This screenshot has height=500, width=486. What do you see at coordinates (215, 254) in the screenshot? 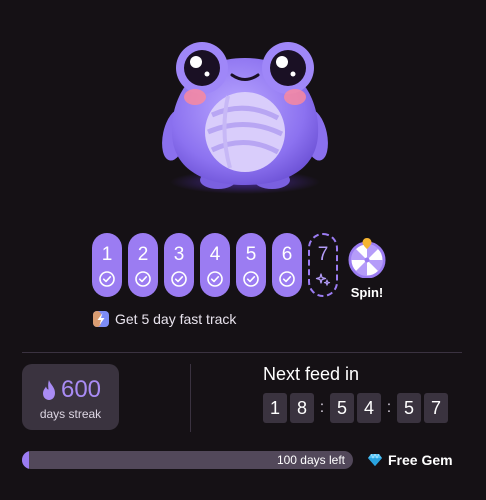
I see `day-number: 4` at bounding box center [215, 254].